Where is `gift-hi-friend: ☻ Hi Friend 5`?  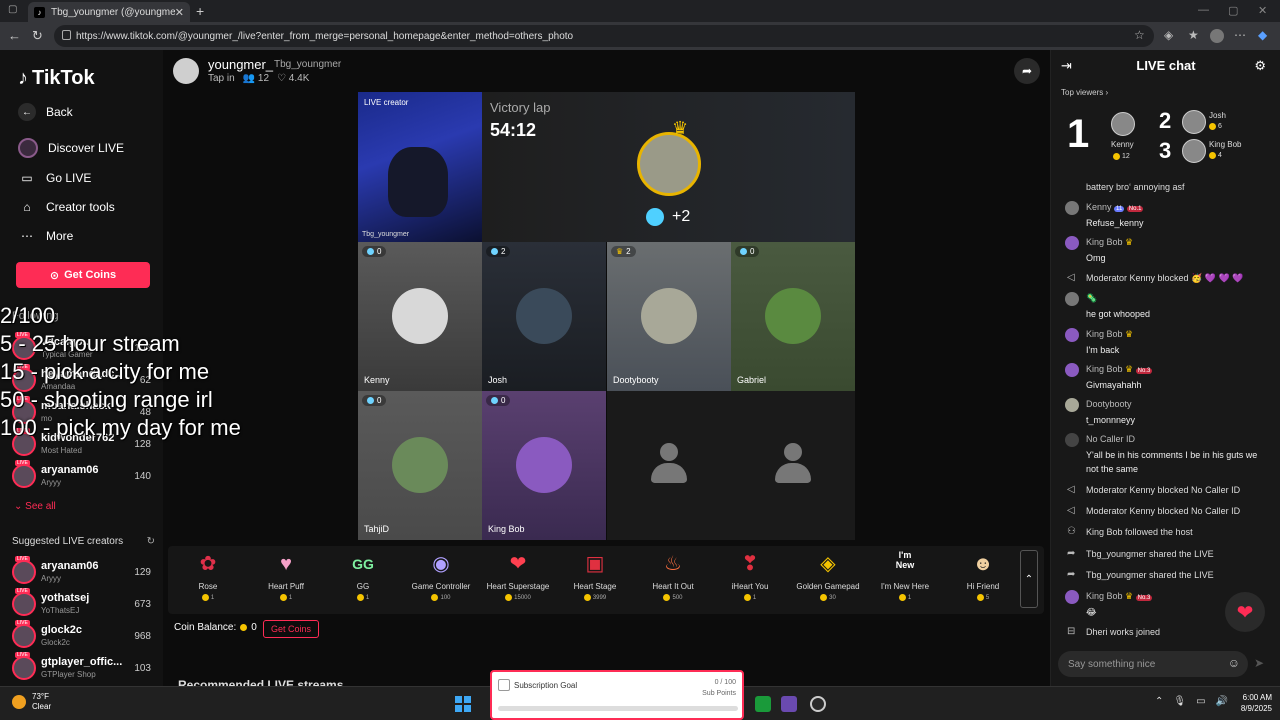 gift-hi-friend: ☻ Hi Friend 5 is located at coordinates (983, 575).